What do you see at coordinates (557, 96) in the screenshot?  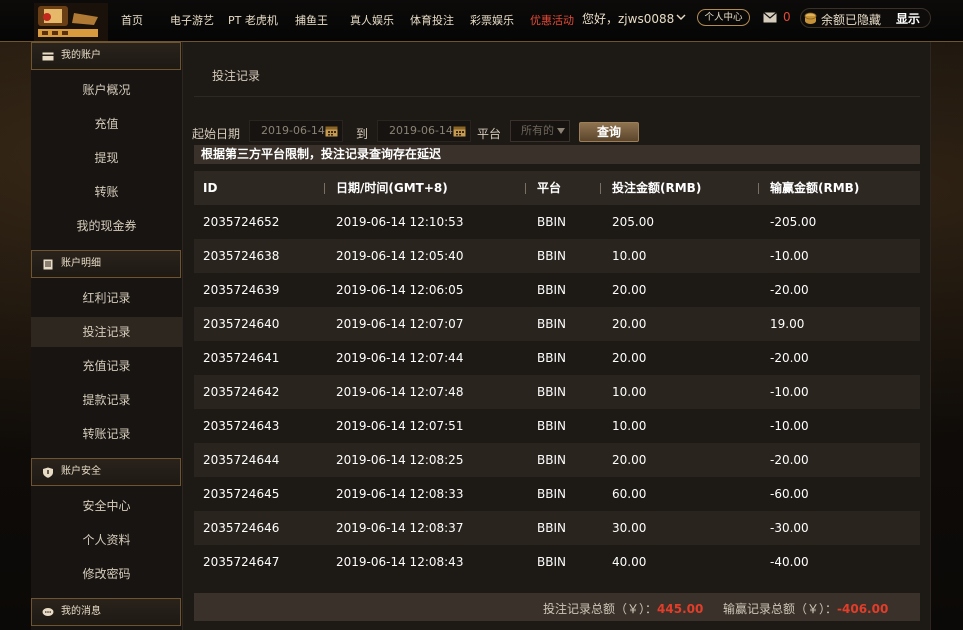 I see `title-divider` at bounding box center [557, 96].